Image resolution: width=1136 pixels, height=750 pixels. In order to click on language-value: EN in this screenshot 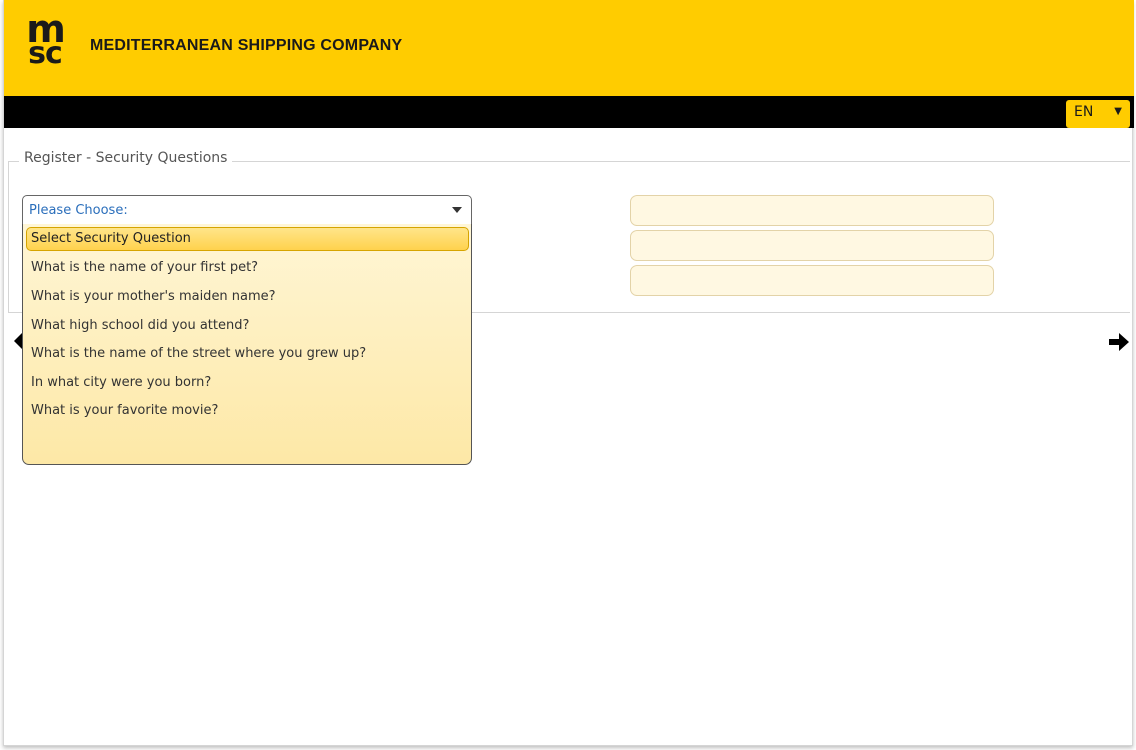, I will do `click(1084, 112)`.